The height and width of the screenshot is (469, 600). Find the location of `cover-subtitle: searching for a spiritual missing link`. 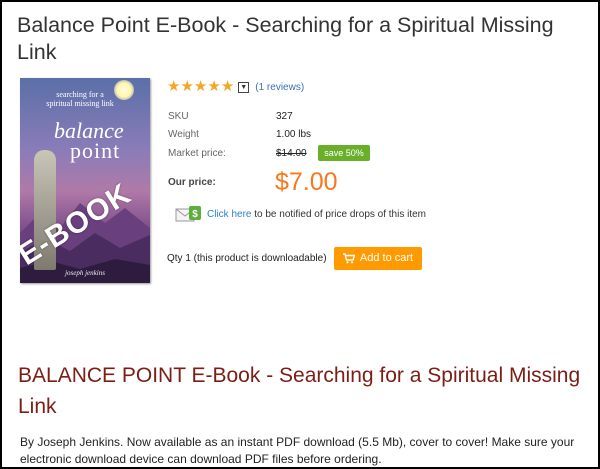

cover-subtitle: searching for a spiritual missing link is located at coordinates (80, 99).